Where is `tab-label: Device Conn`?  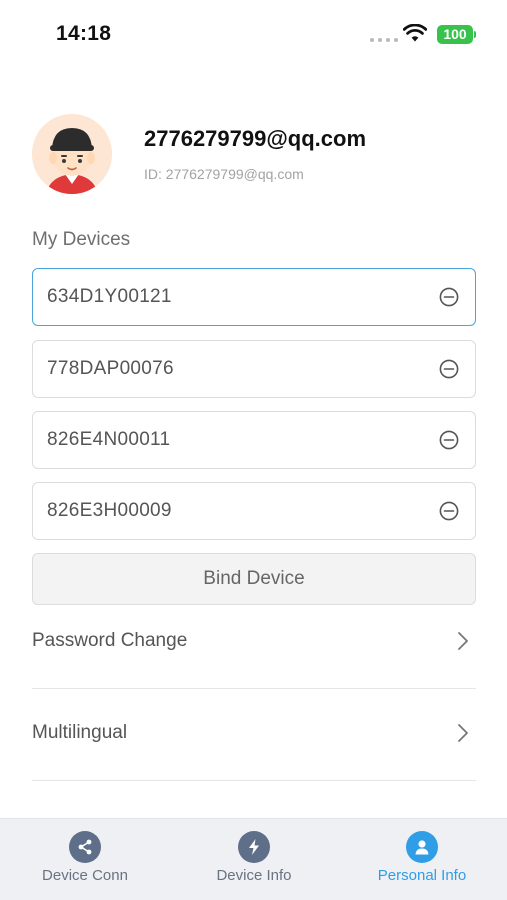 tab-label: Device Conn is located at coordinates (85, 875).